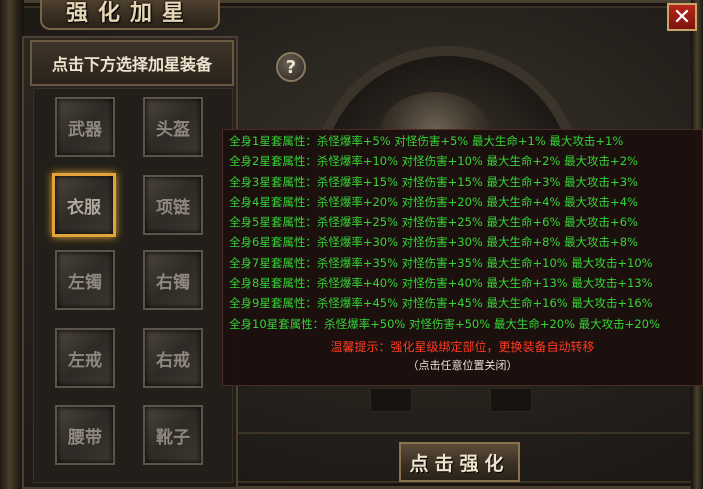 Image resolution: width=703 pixels, height=489 pixels. Describe the element at coordinates (173, 437) in the screenshot. I see `slot-label: 靴子` at that location.